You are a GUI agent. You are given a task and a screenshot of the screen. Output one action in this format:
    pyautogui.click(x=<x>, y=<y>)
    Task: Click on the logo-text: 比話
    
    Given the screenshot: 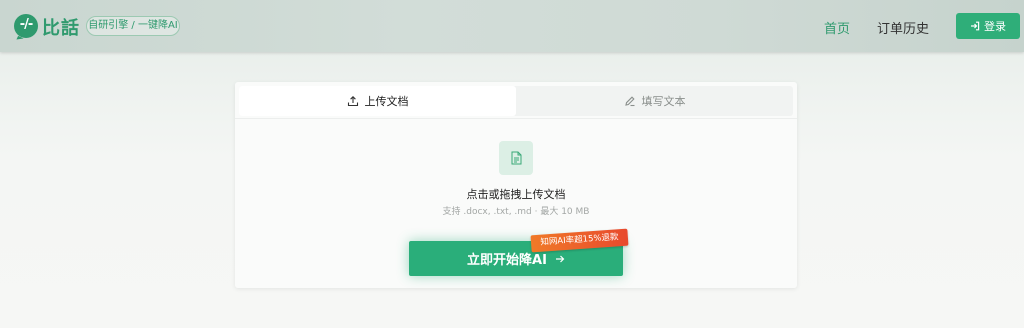 What is the action you would take?
    pyautogui.click(x=61, y=27)
    